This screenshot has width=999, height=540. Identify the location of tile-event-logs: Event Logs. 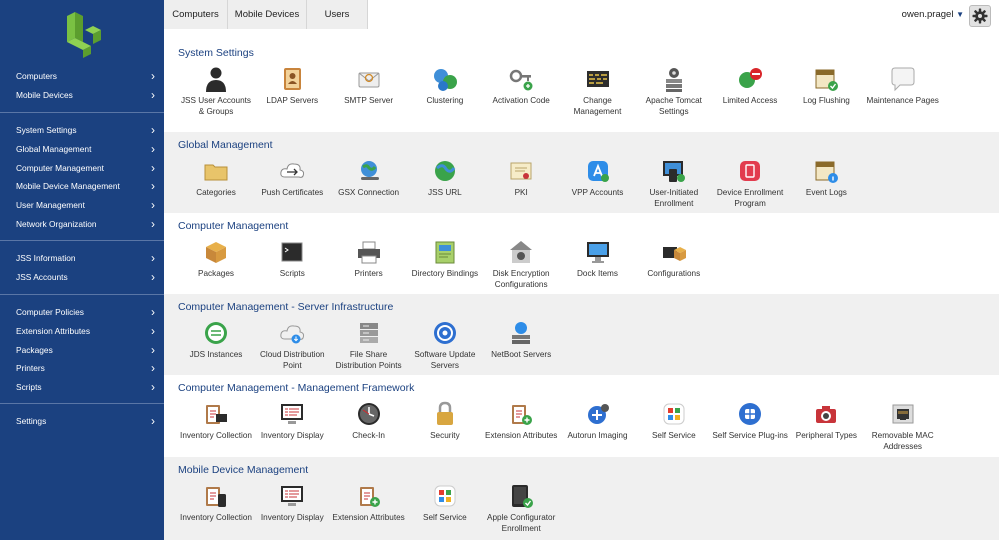
(826, 178).